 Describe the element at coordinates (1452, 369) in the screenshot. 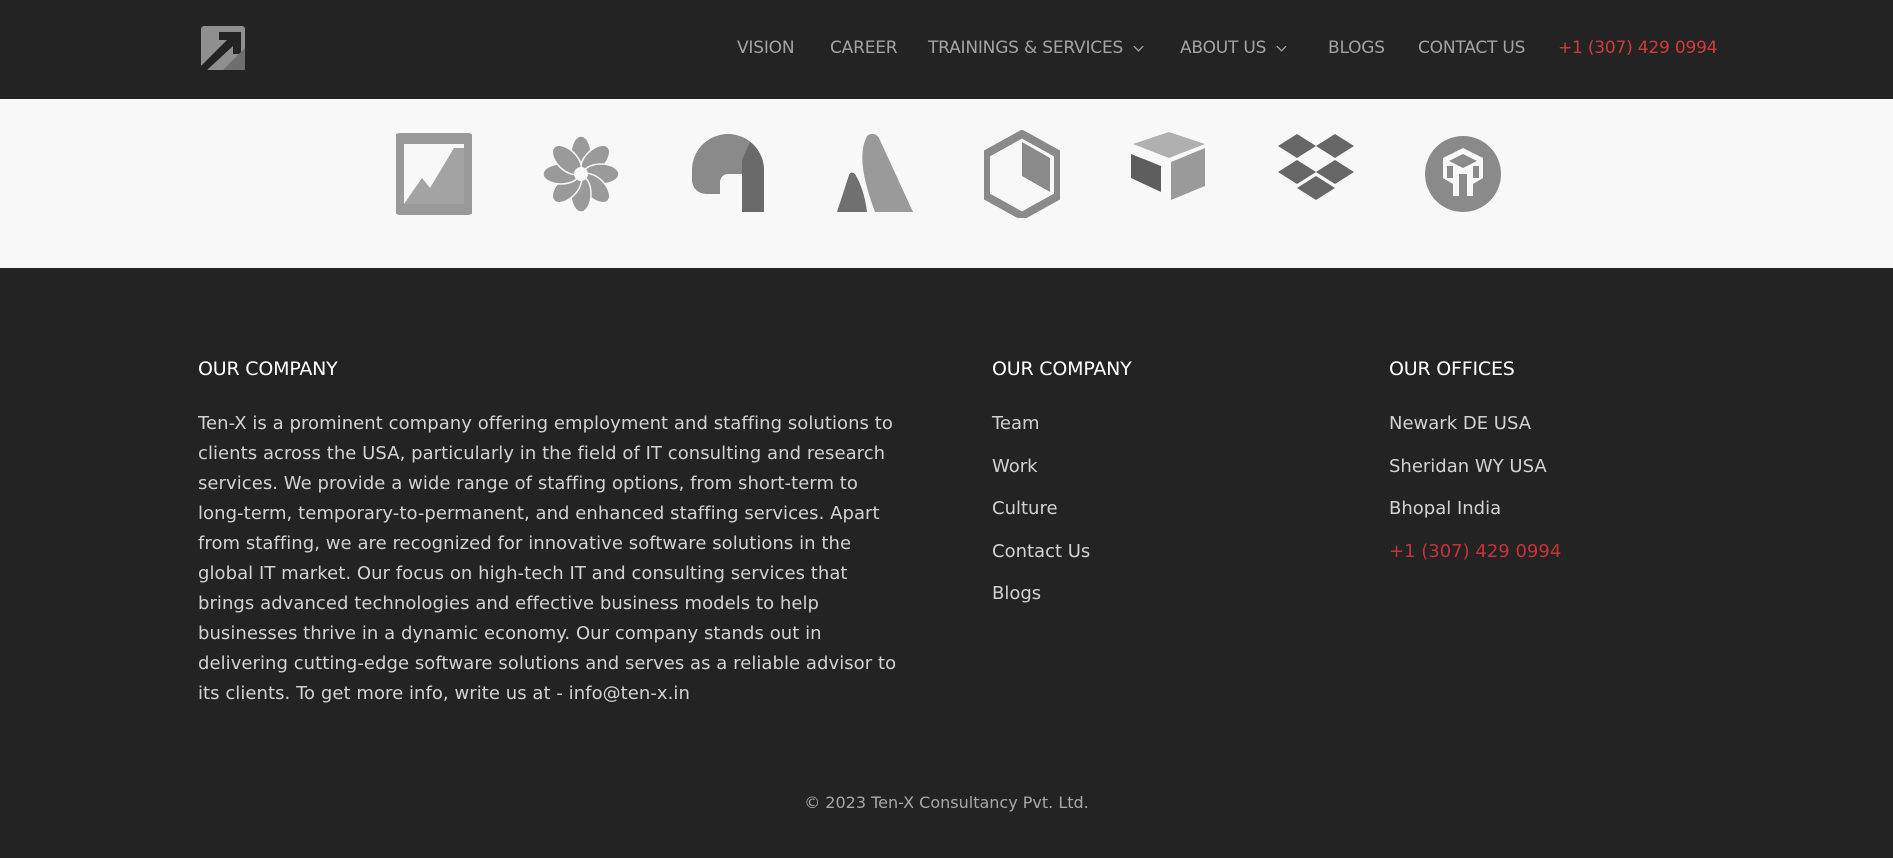

I see `offices-title: OUR OFFICES` at that location.